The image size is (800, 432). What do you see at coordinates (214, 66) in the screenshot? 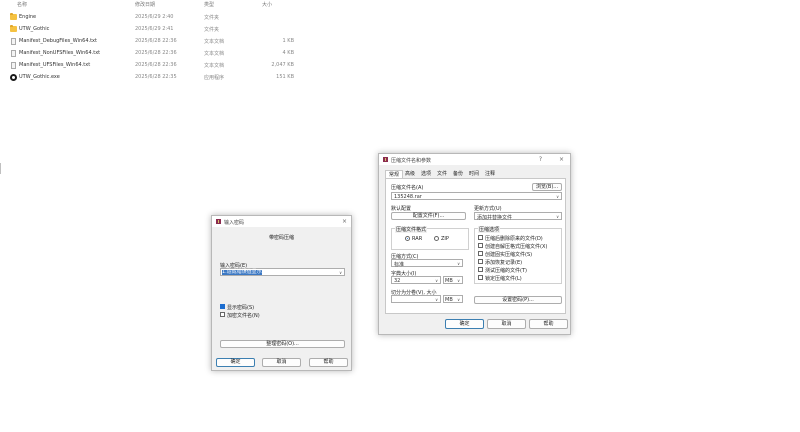
I see `file-type: 文本文档` at bounding box center [214, 66].